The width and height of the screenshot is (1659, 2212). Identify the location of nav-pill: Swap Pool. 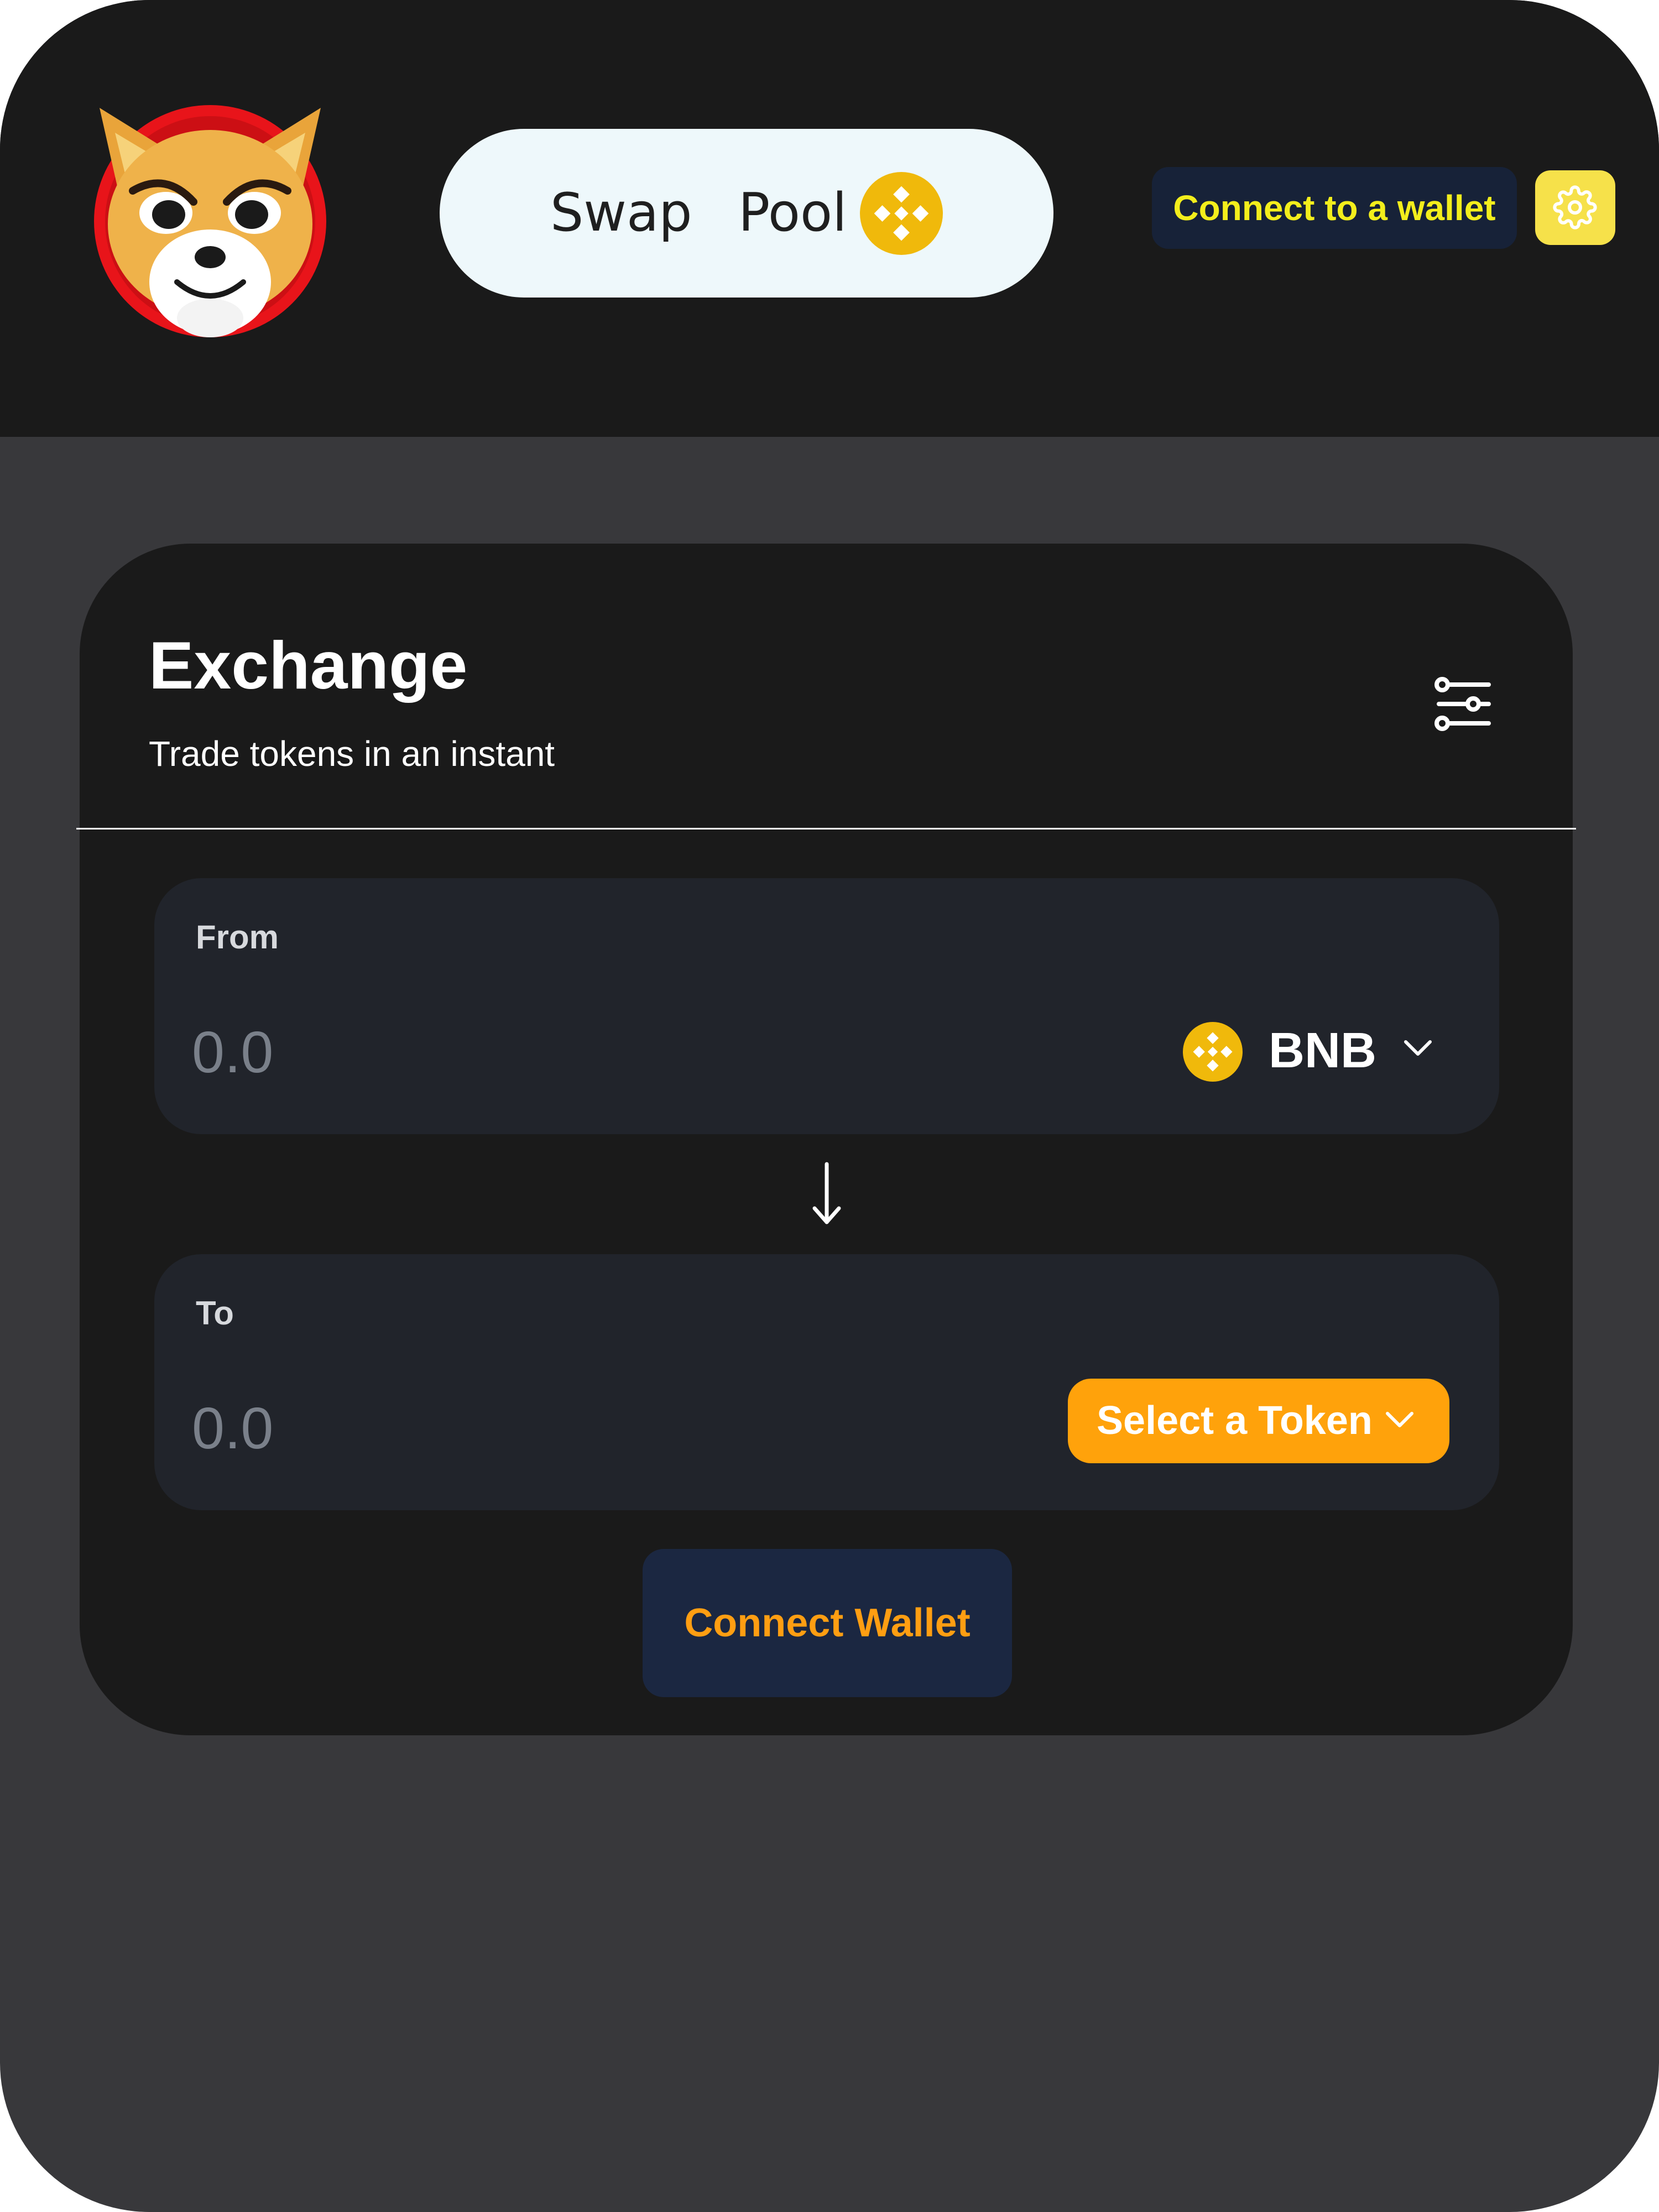
(746, 214).